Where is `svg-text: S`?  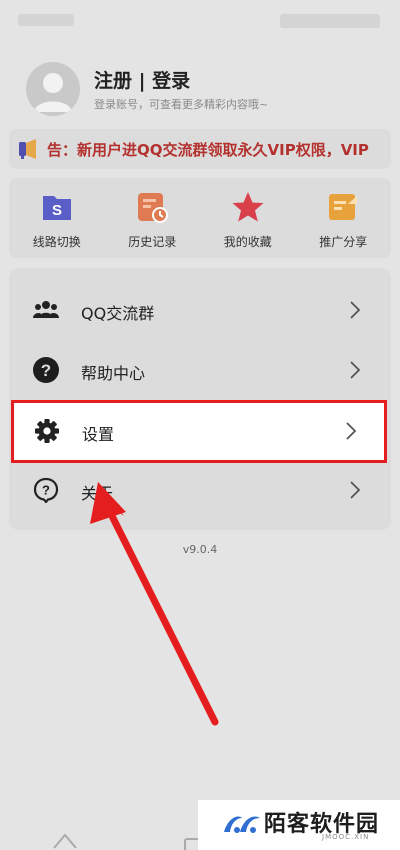
svg-text: S is located at coordinates (57, 210).